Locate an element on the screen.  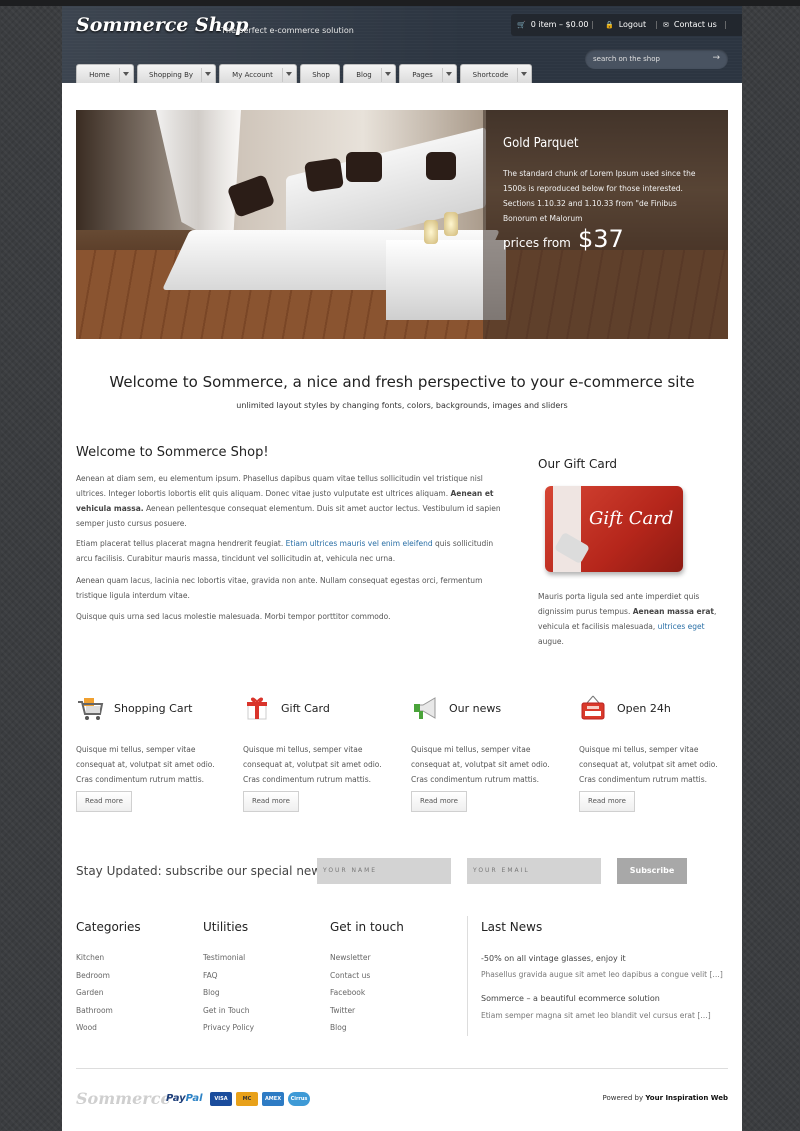
nav-shop: Shop is located at coordinates (320, 73).